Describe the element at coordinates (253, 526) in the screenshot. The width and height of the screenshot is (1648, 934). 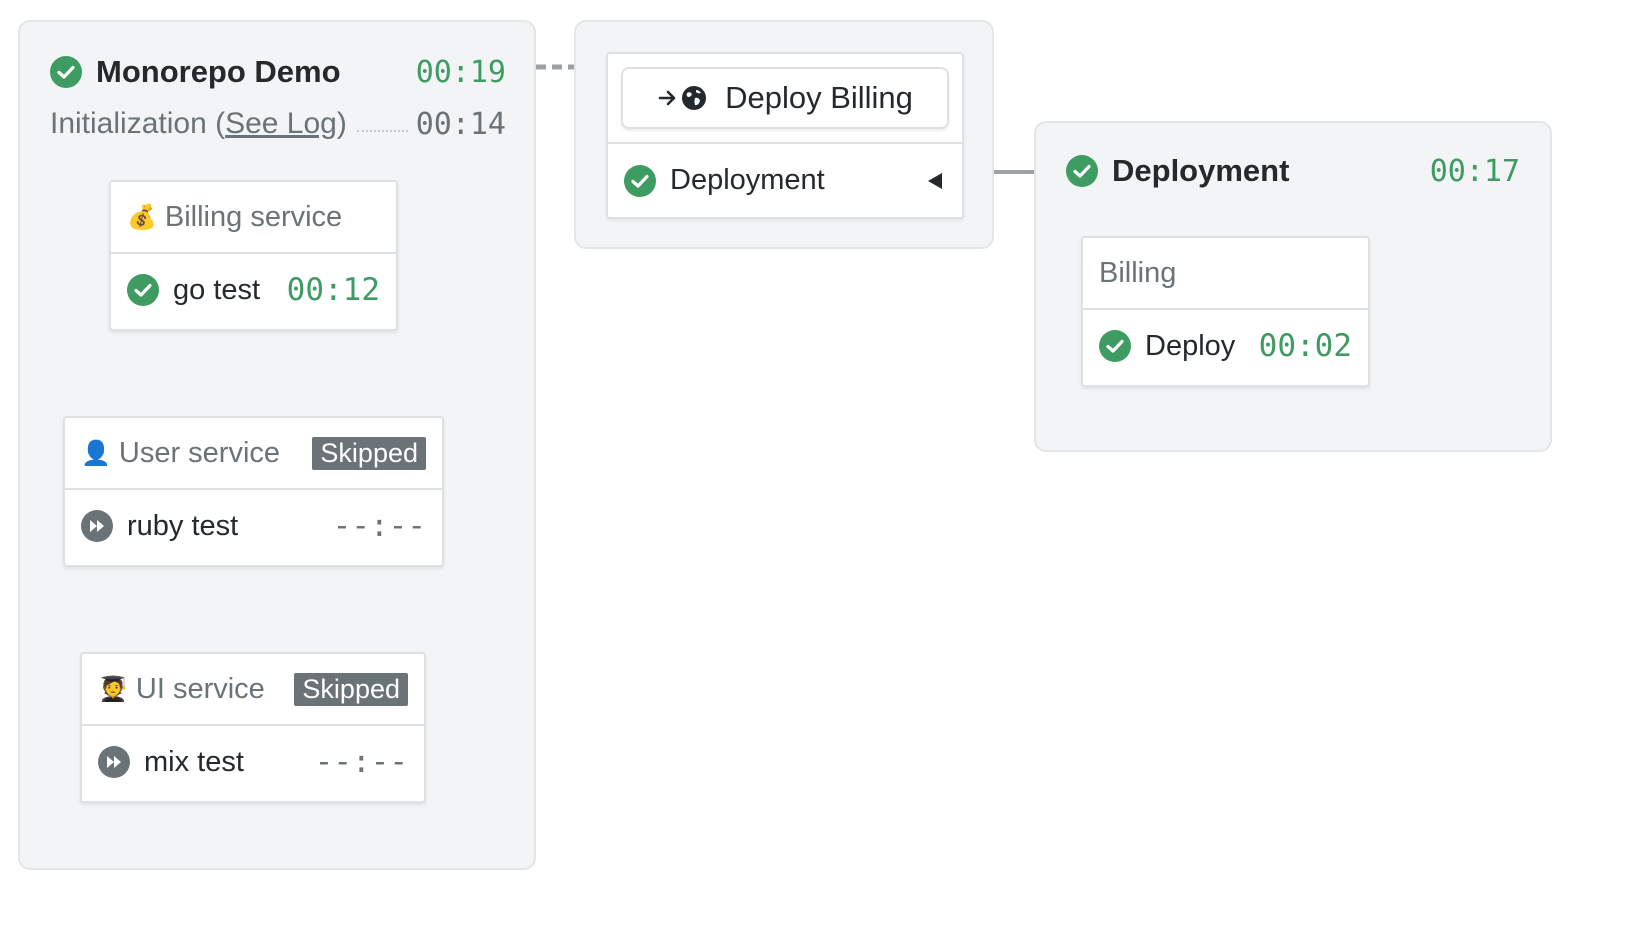
I see `job-row-ruby-test: ruby test --:--` at that location.